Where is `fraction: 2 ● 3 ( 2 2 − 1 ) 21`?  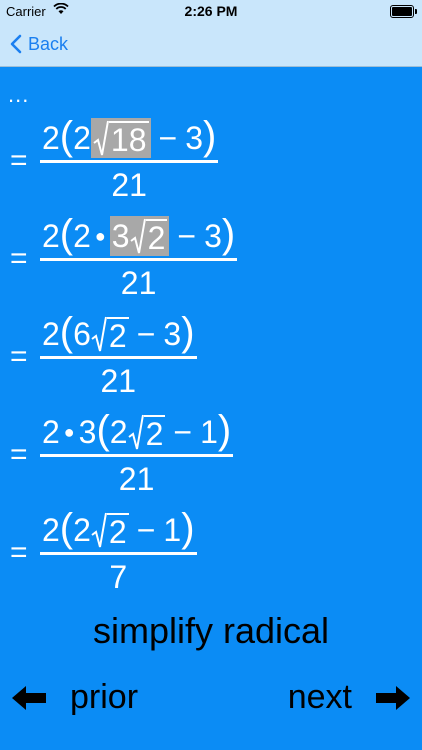 fraction: 2 ● 3 ( 2 2 − 1 ) 21 is located at coordinates (137, 453).